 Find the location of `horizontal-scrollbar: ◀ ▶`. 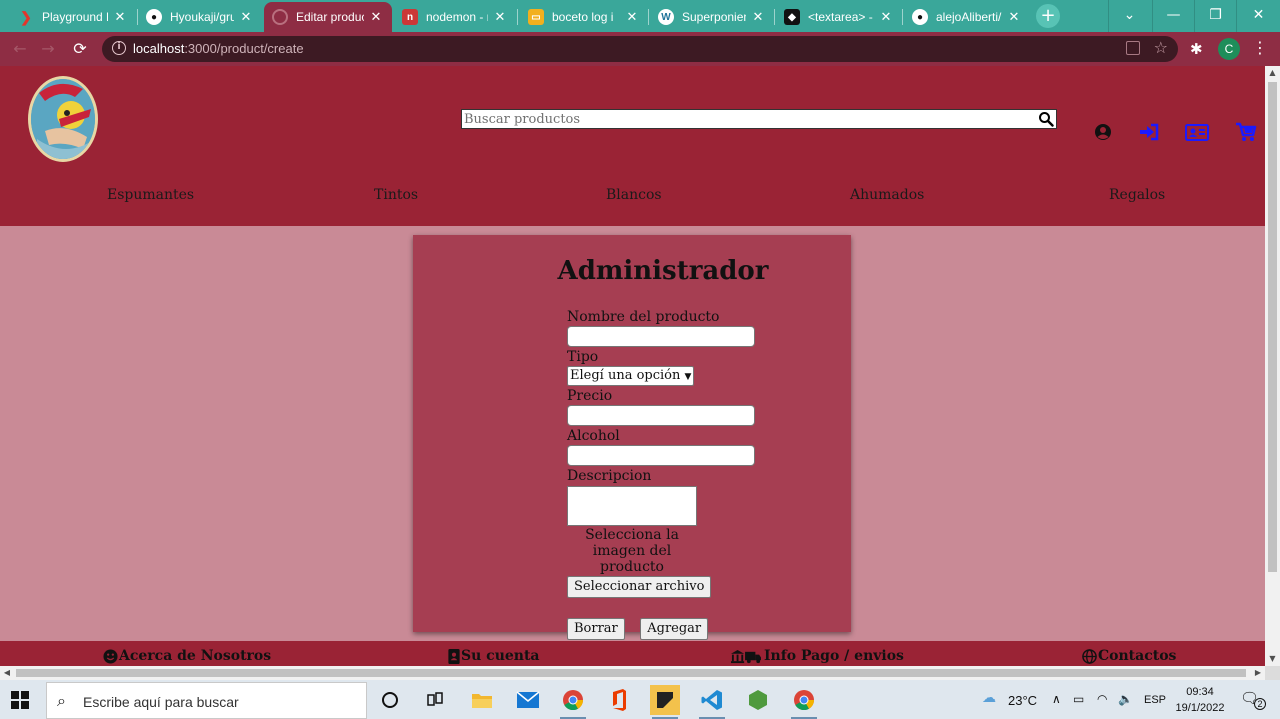

horizontal-scrollbar: ◀ ▶ is located at coordinates (632, 673).